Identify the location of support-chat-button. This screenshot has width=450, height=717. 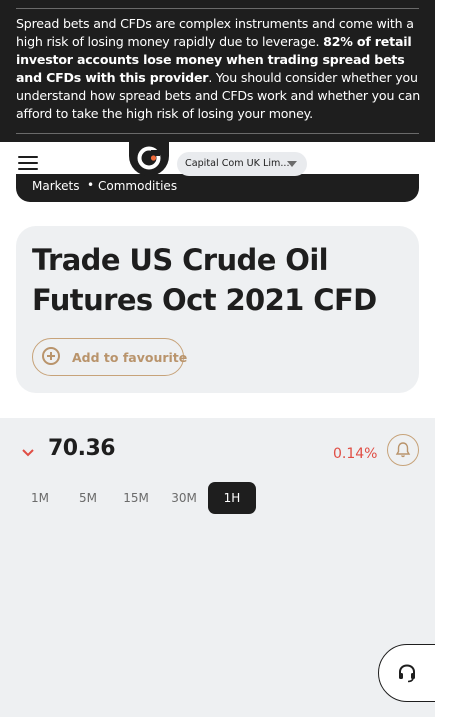
(406, 673).